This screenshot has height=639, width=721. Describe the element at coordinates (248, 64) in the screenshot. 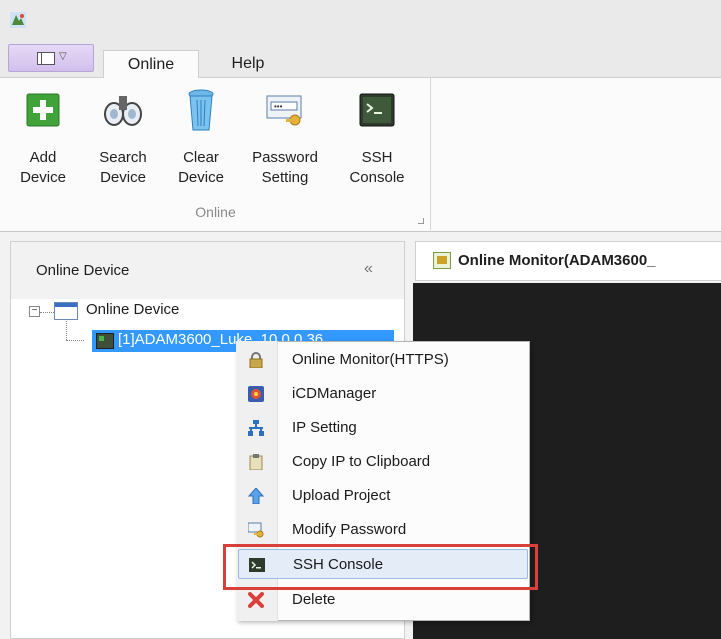

I see `tab-help: Help` at that location.